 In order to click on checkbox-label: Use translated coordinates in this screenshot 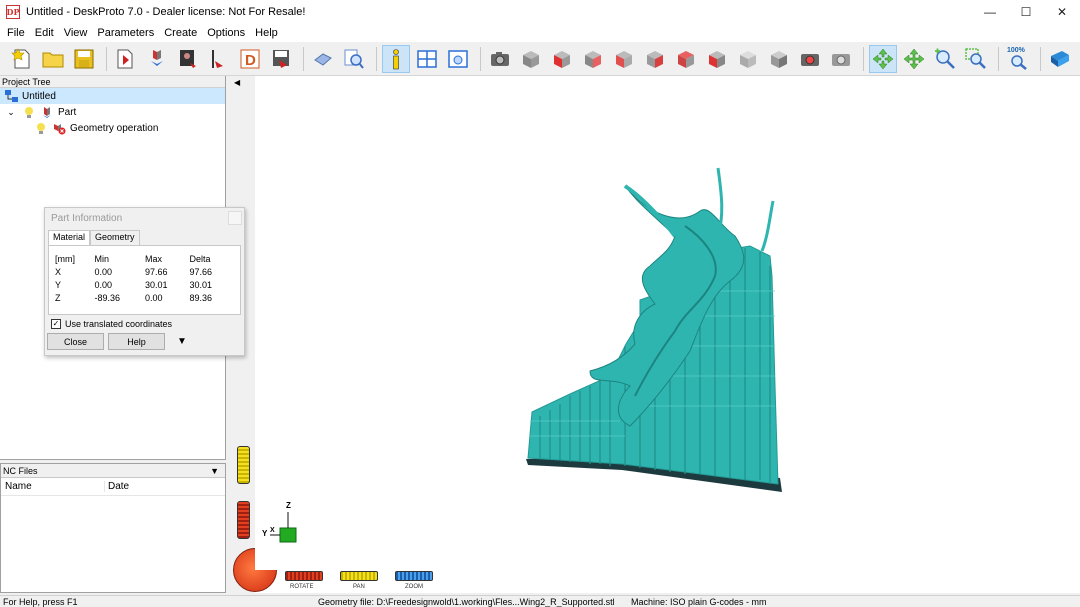, I will do `click(119, 324)`.